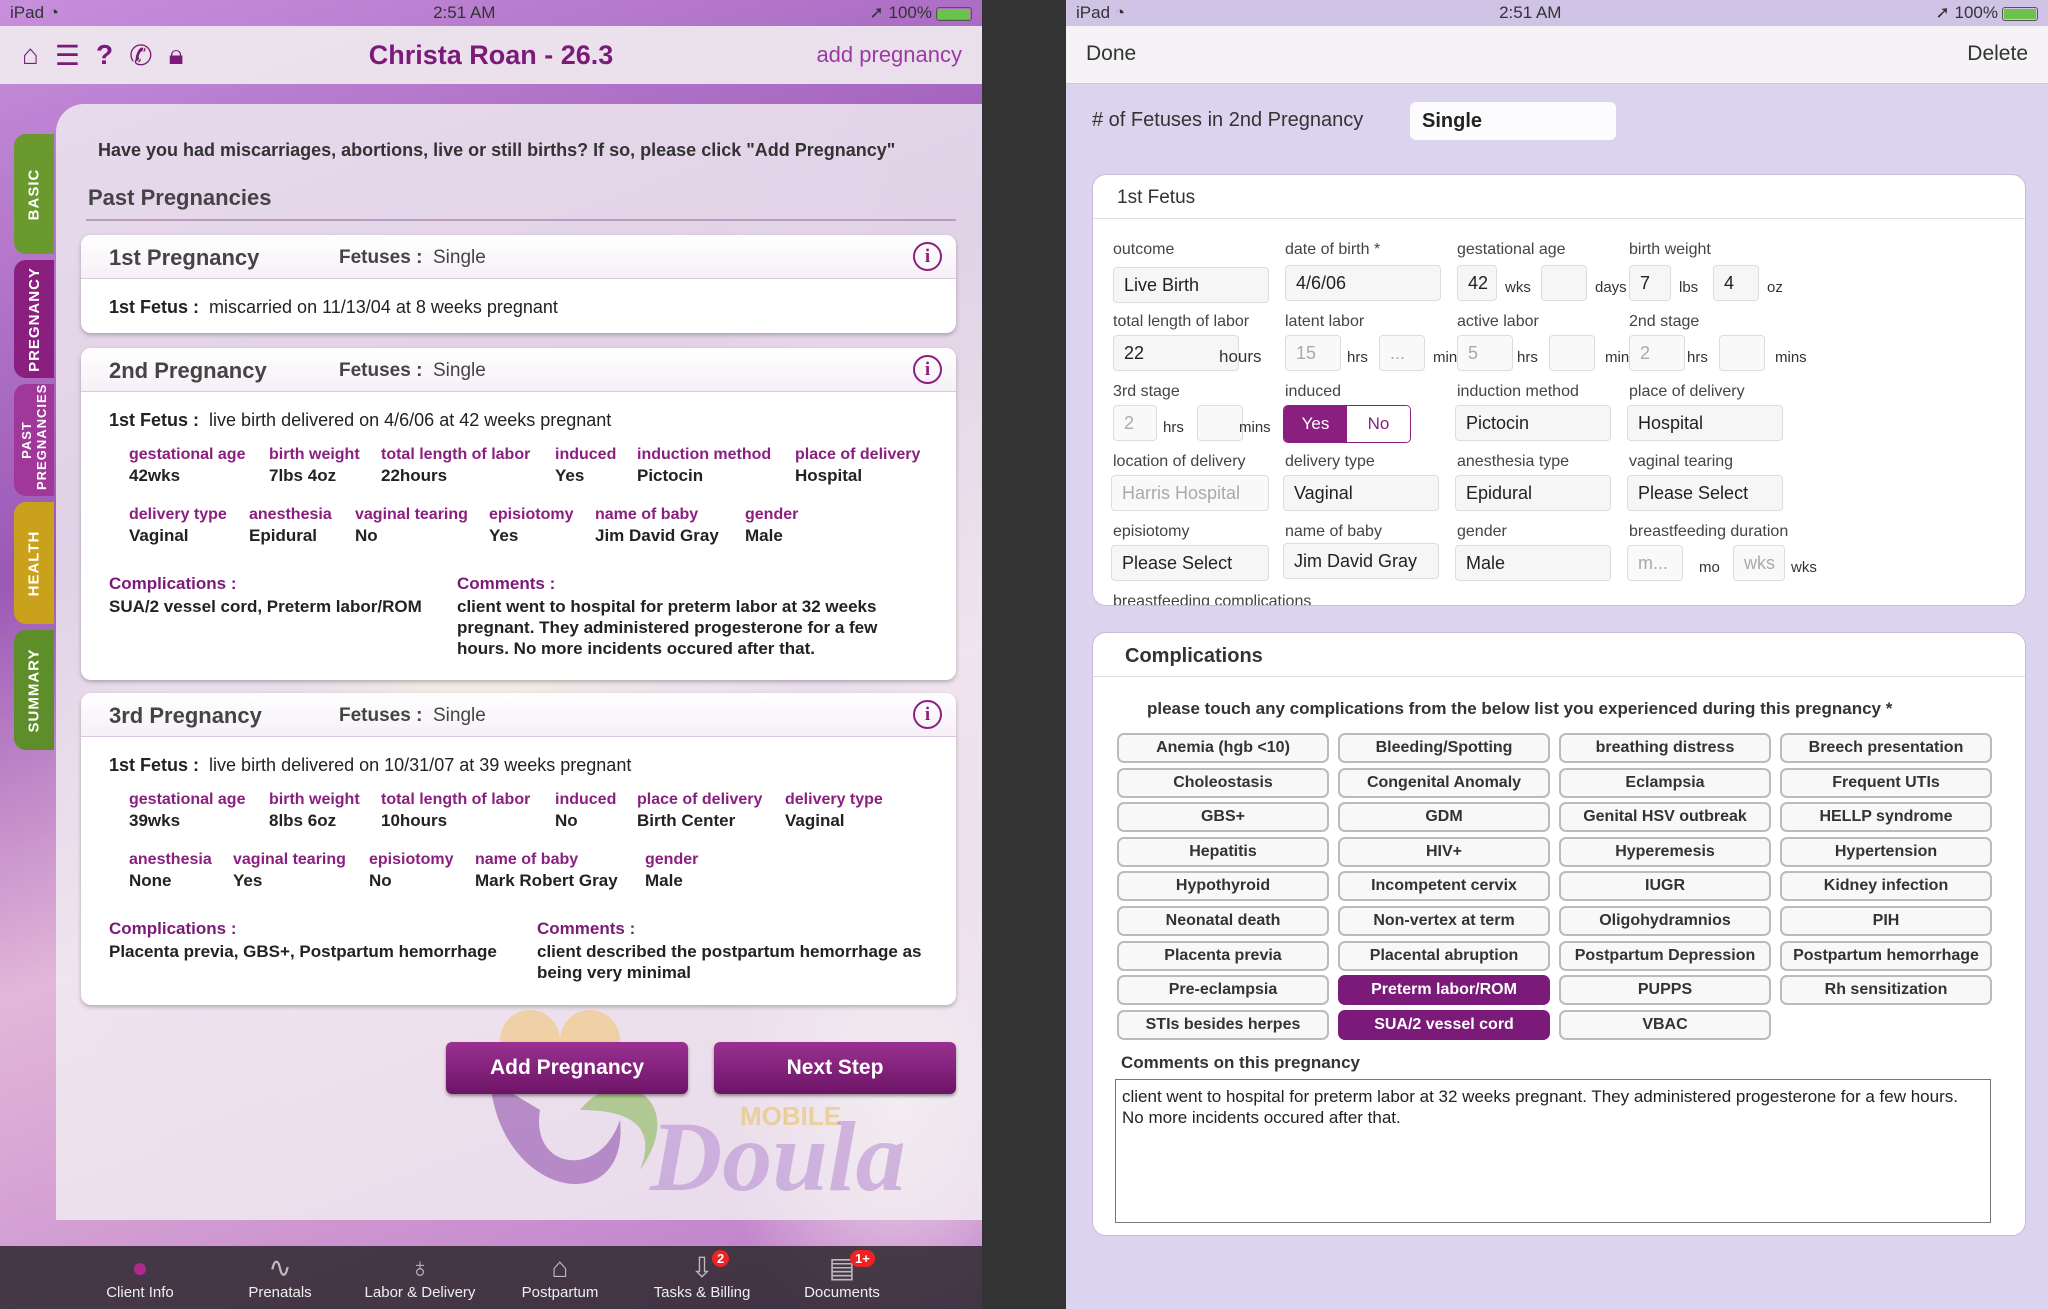 This screenshot has height=1309, width=2048. What do you see at coordinates (1111, 54) in the screenshot?
I see `done-button: Done` at bounding box center [1111, 54].